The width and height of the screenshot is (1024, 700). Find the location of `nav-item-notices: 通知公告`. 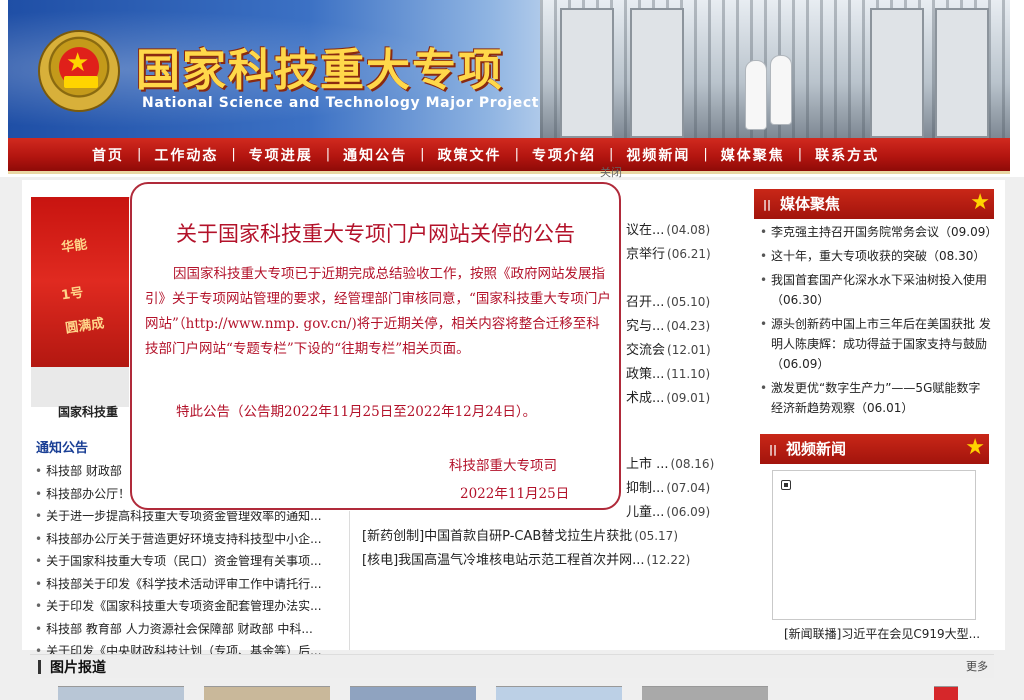

nav-item-notices: 通知公告 is located at coordinates (375, 155).